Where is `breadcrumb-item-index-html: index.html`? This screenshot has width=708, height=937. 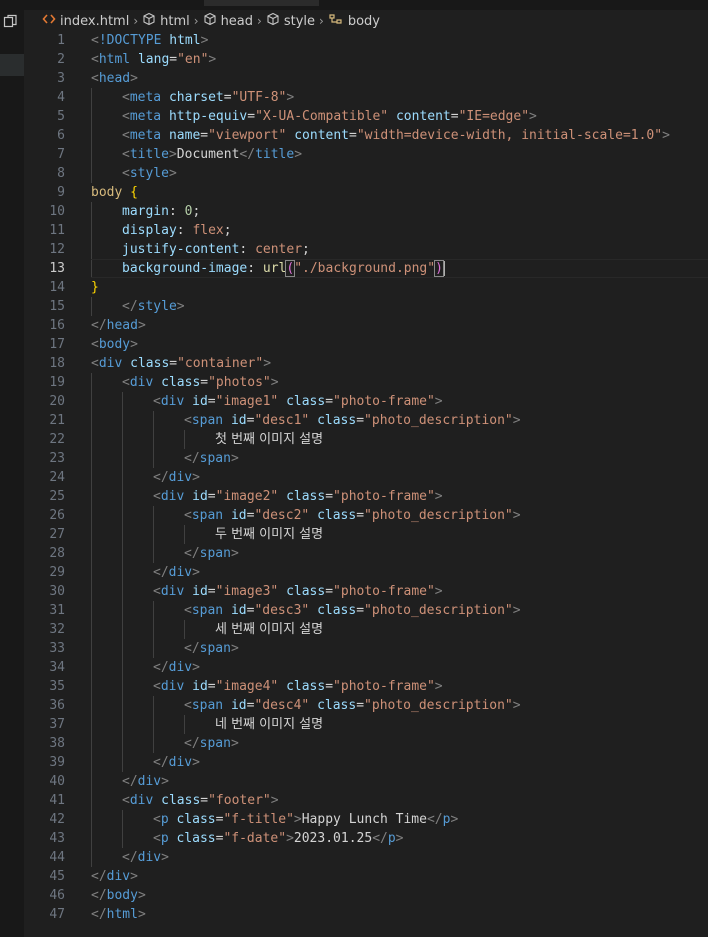 breadcrumb-item-index-html: index.html is located at coordinates (85, 21).